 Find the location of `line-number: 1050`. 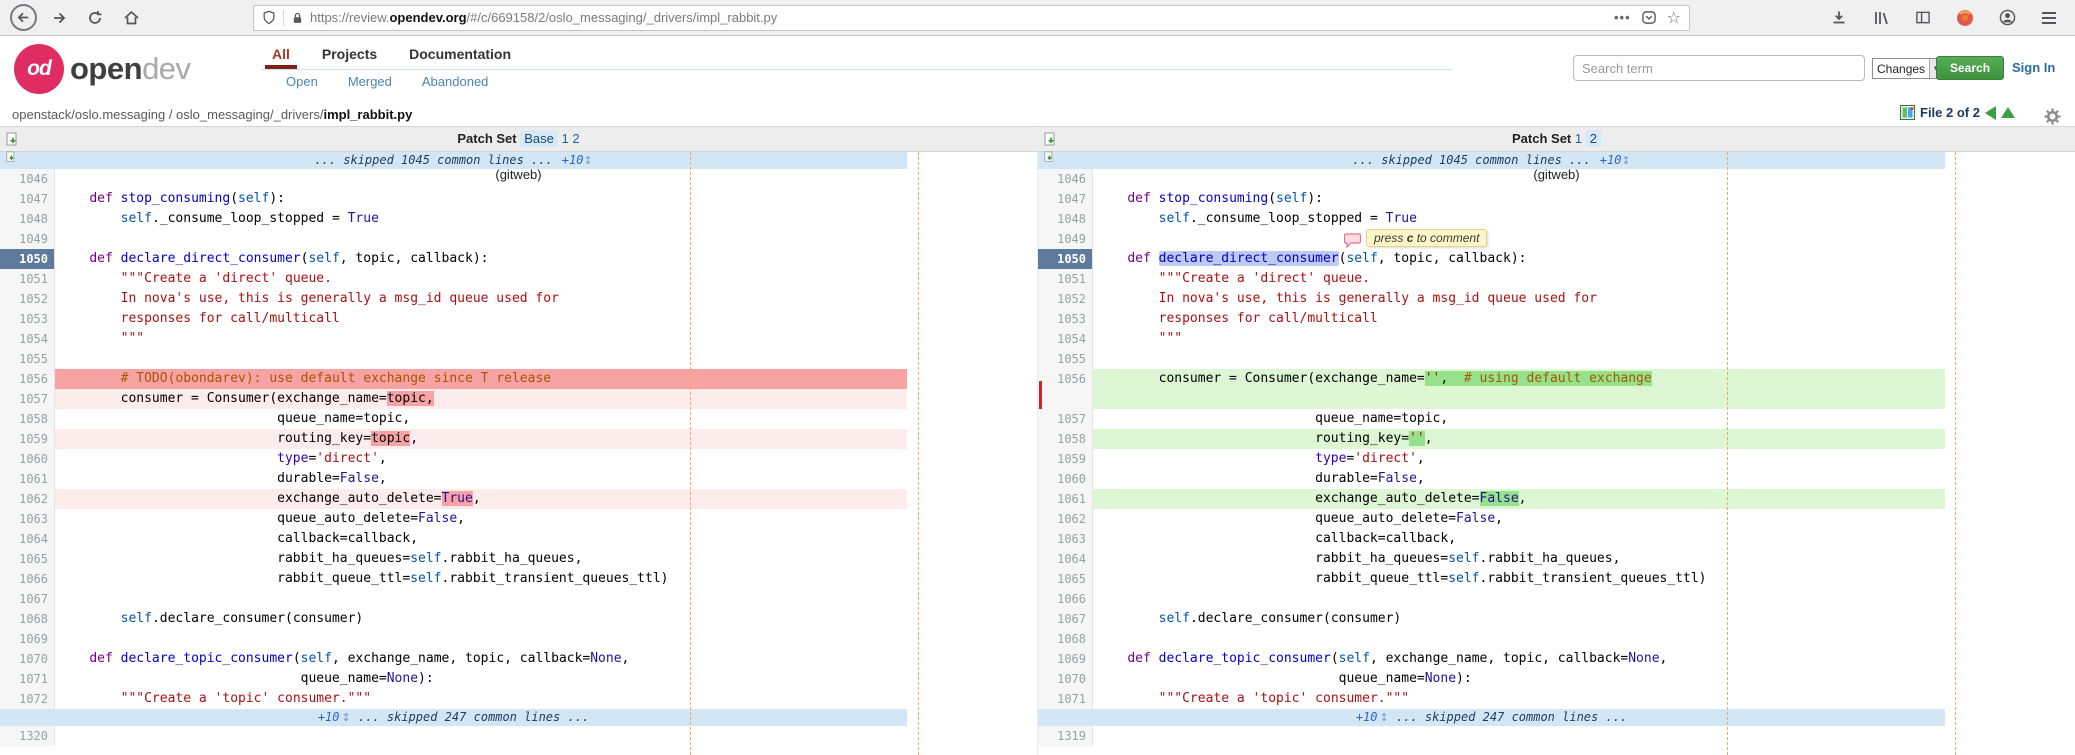

line-number: 1050 is located at coordinates (27, 259).